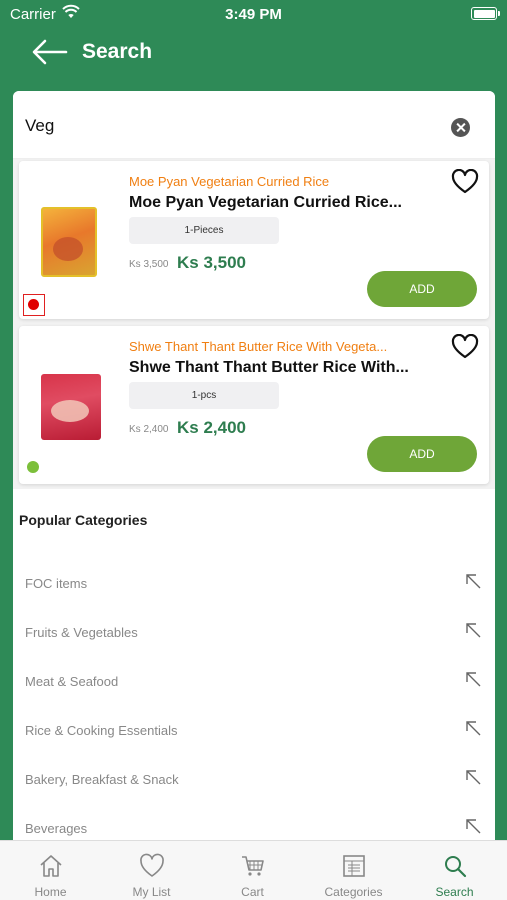  Describe the element at coordinates (460, 127) in the screenshot. I see `clear-search-icon` at that location.